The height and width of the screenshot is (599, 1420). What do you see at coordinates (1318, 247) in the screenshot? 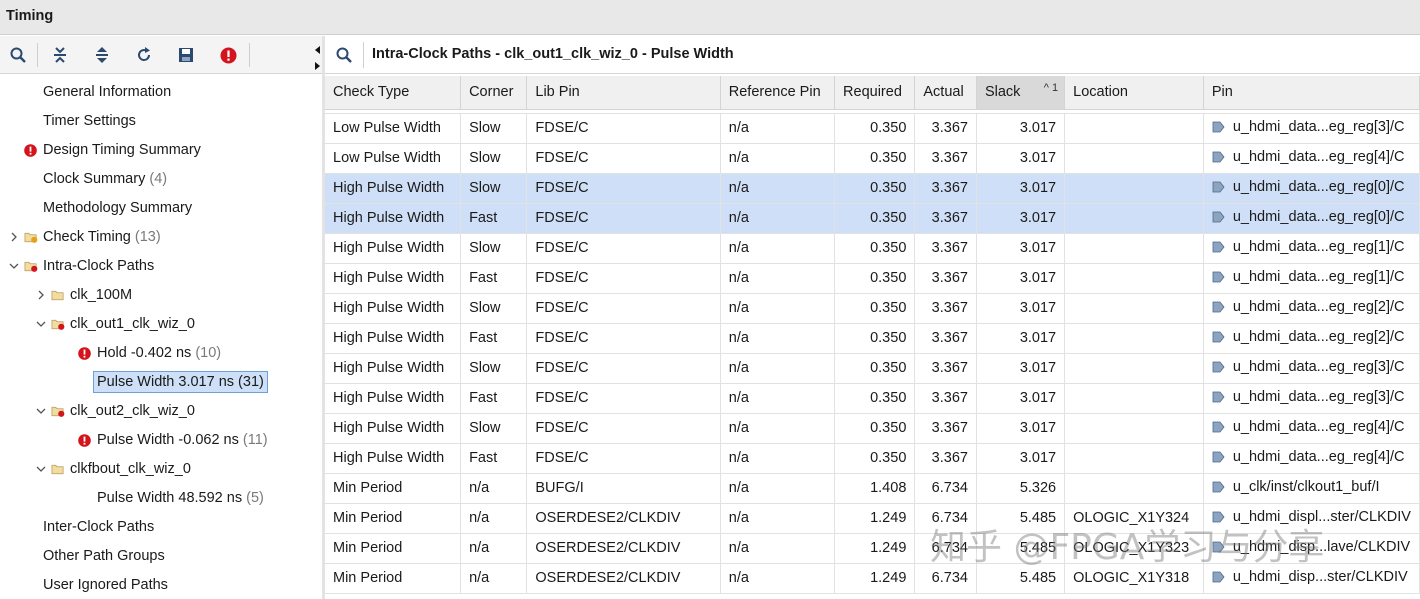
I see `cell-value: u_hdmi_data...eg_reg[1]/C` at bounding box center [1318, 247].